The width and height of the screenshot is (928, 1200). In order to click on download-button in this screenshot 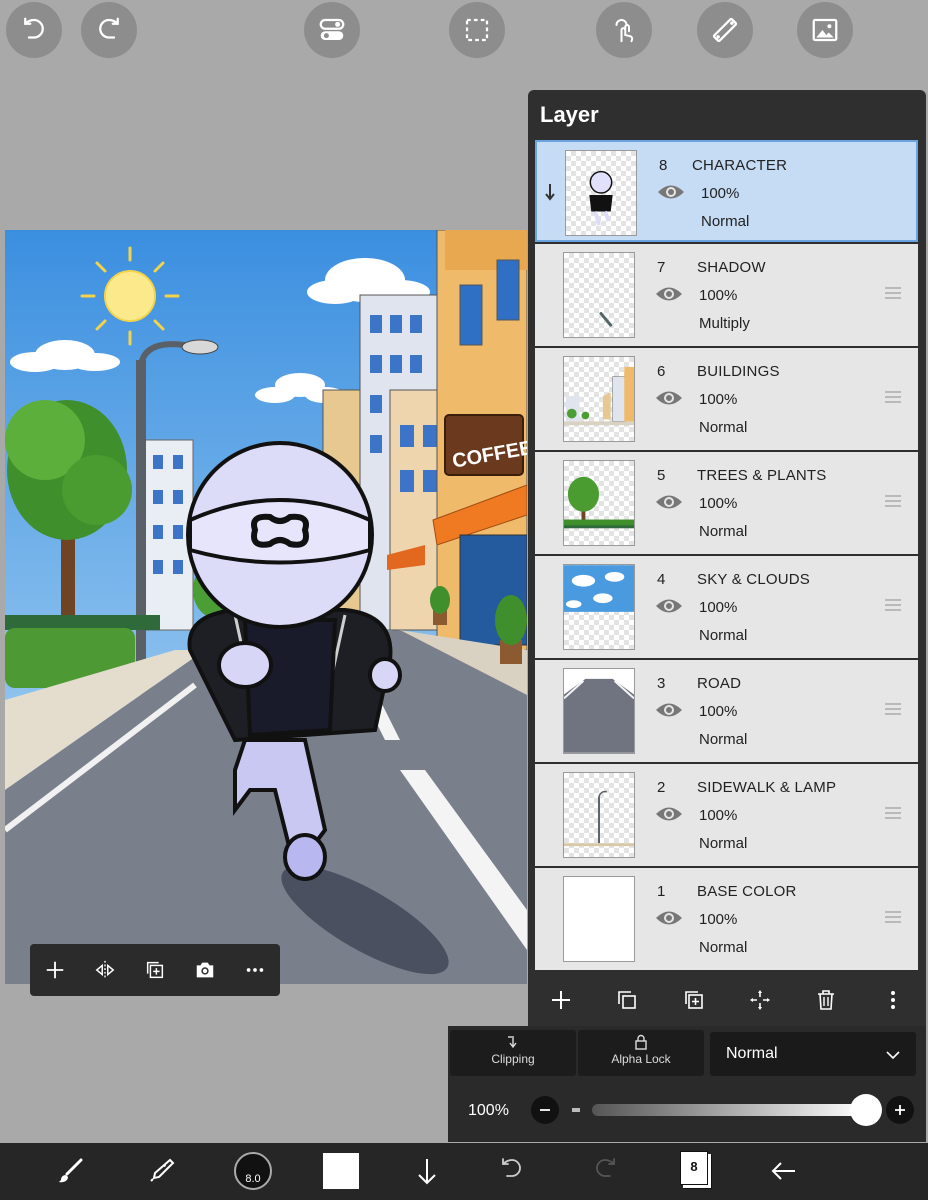, I will do `click(427, 1171)`.